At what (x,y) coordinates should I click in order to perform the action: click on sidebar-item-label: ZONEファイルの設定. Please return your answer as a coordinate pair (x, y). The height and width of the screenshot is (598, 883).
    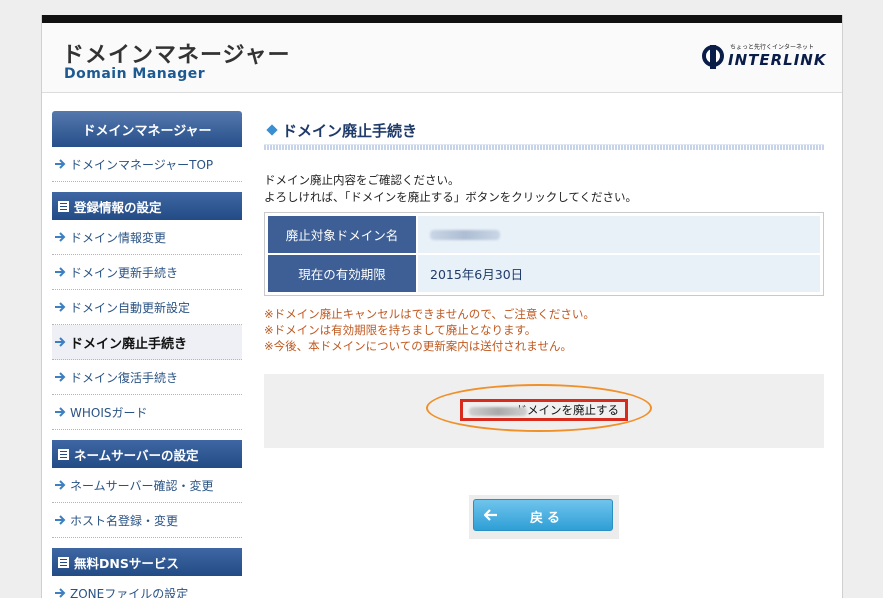
    Looking at the image, I should click on (129, 592).